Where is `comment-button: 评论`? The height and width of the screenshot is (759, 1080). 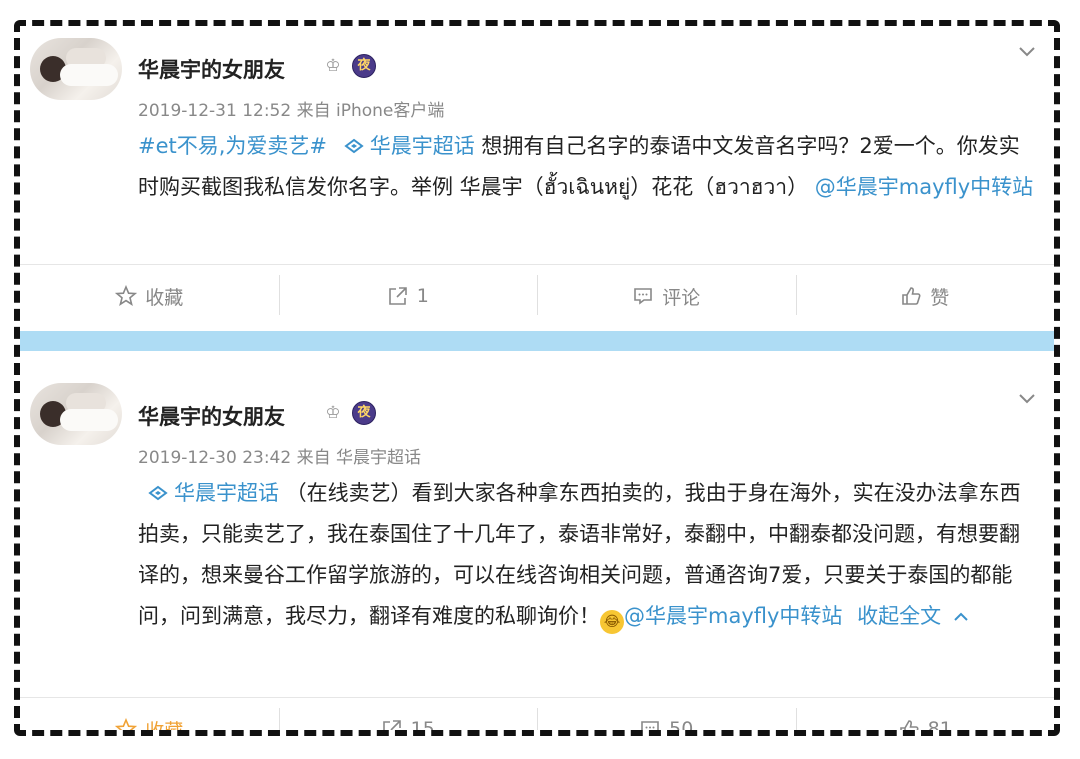 comment-button: 评论 is located at coordinates (666, 296).